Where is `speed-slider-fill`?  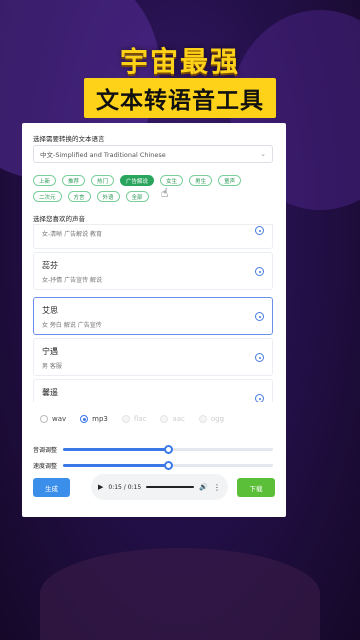 speed-slider-fill is located at coordinates (115, 465).